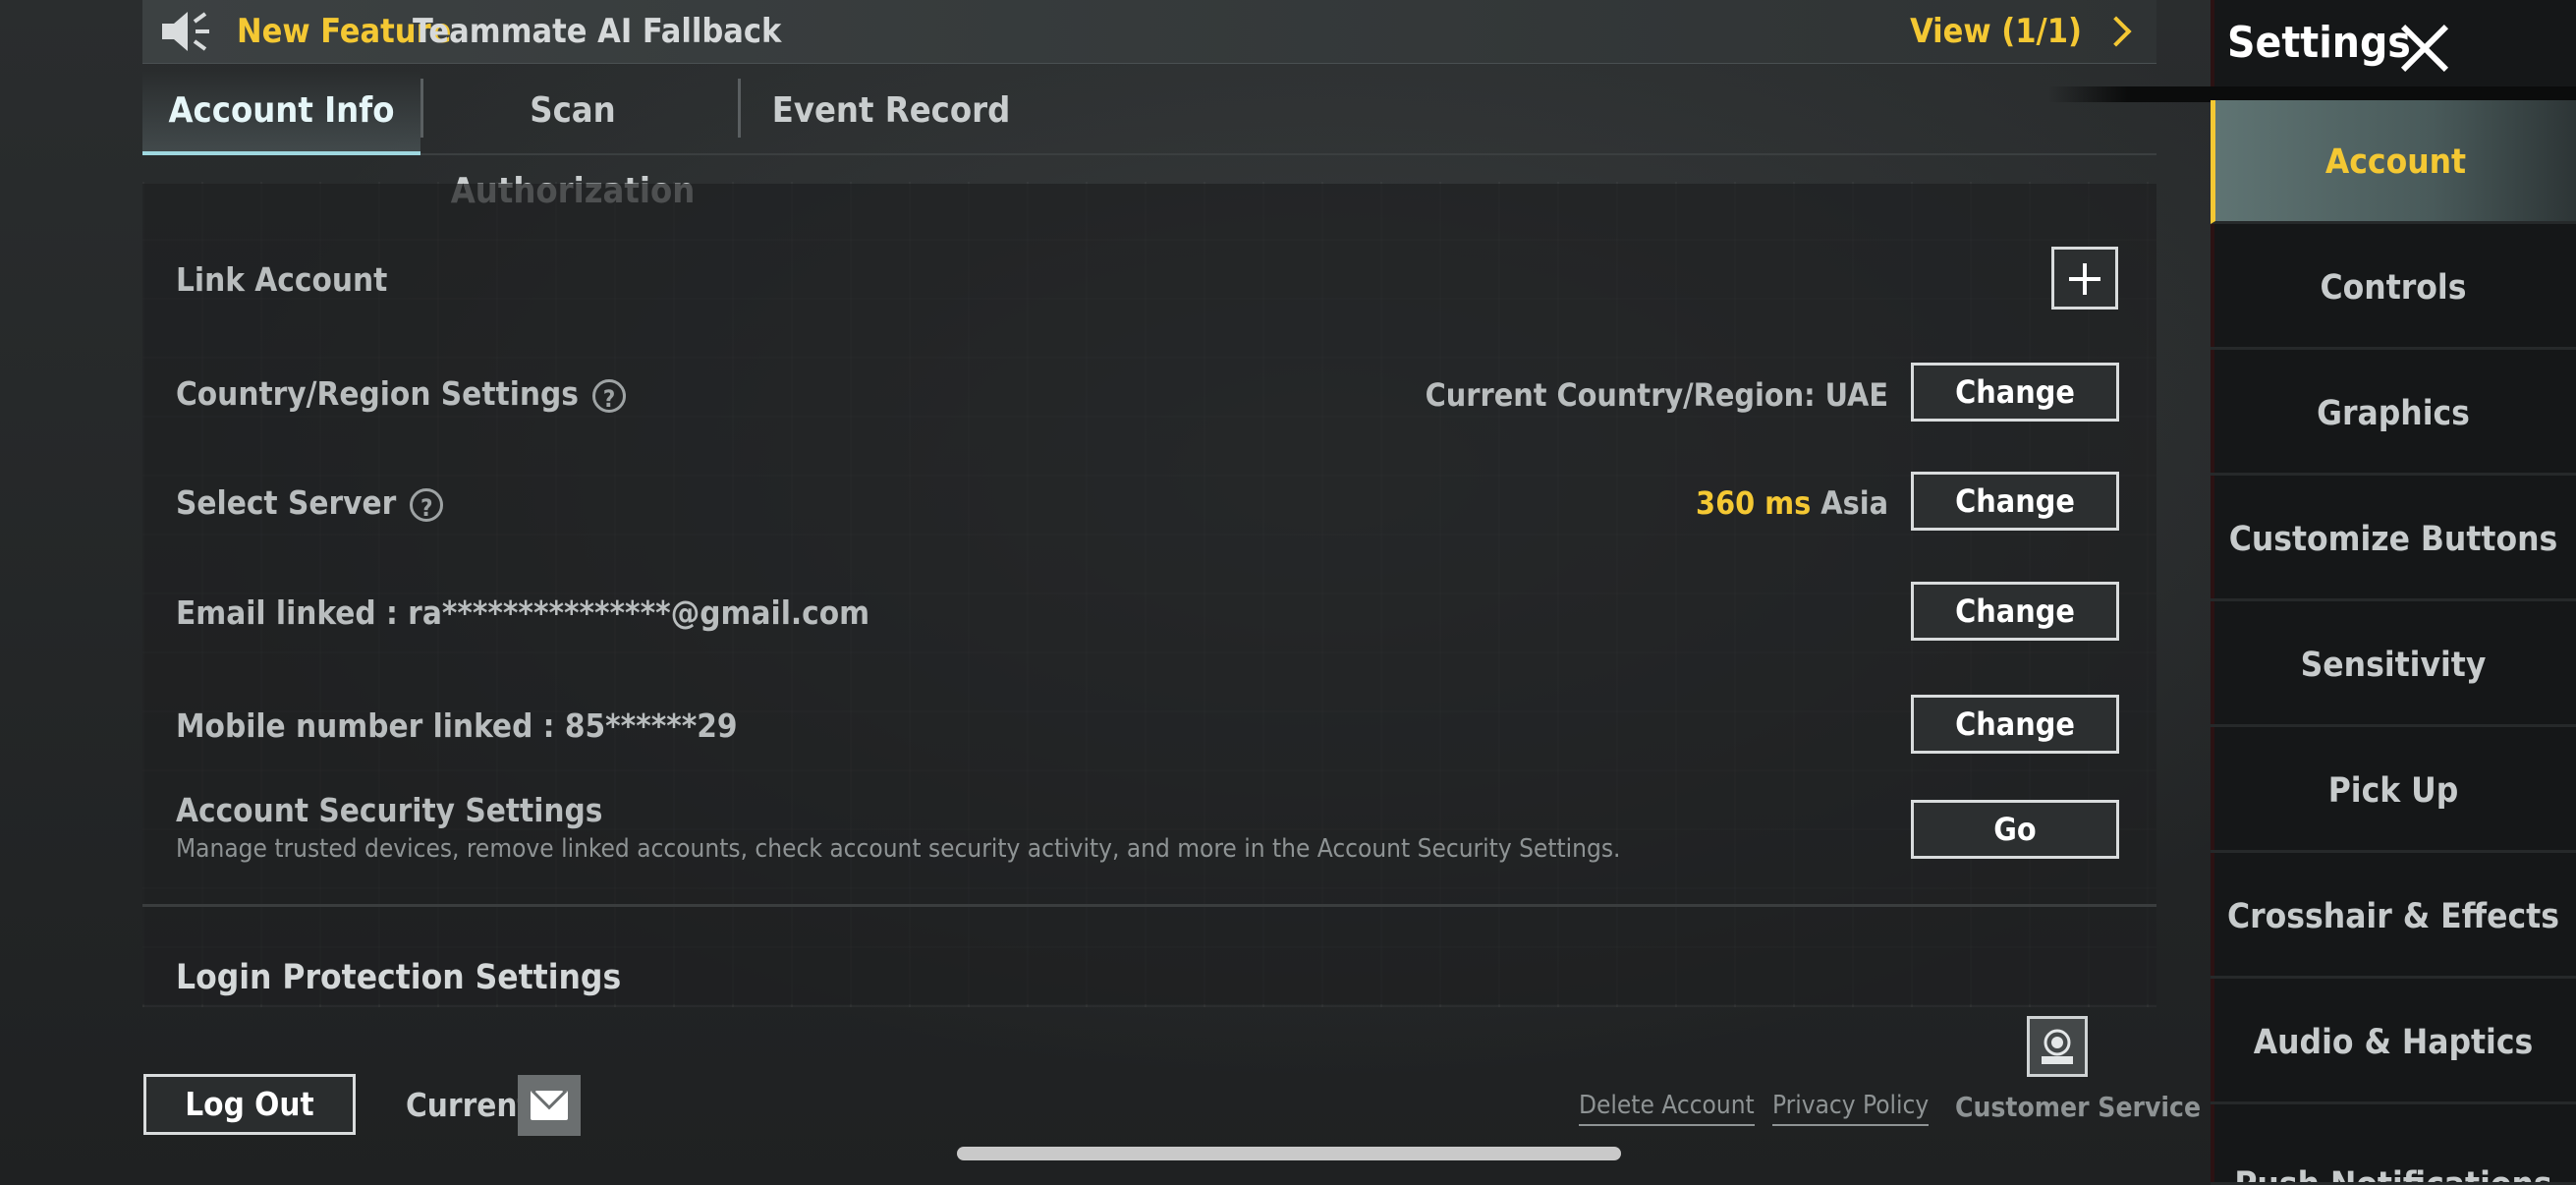 The width and height of the screenshot is (2576, 1185). I want to click on tab-scan-authorization: Scan Authorization, so click(572, 141).